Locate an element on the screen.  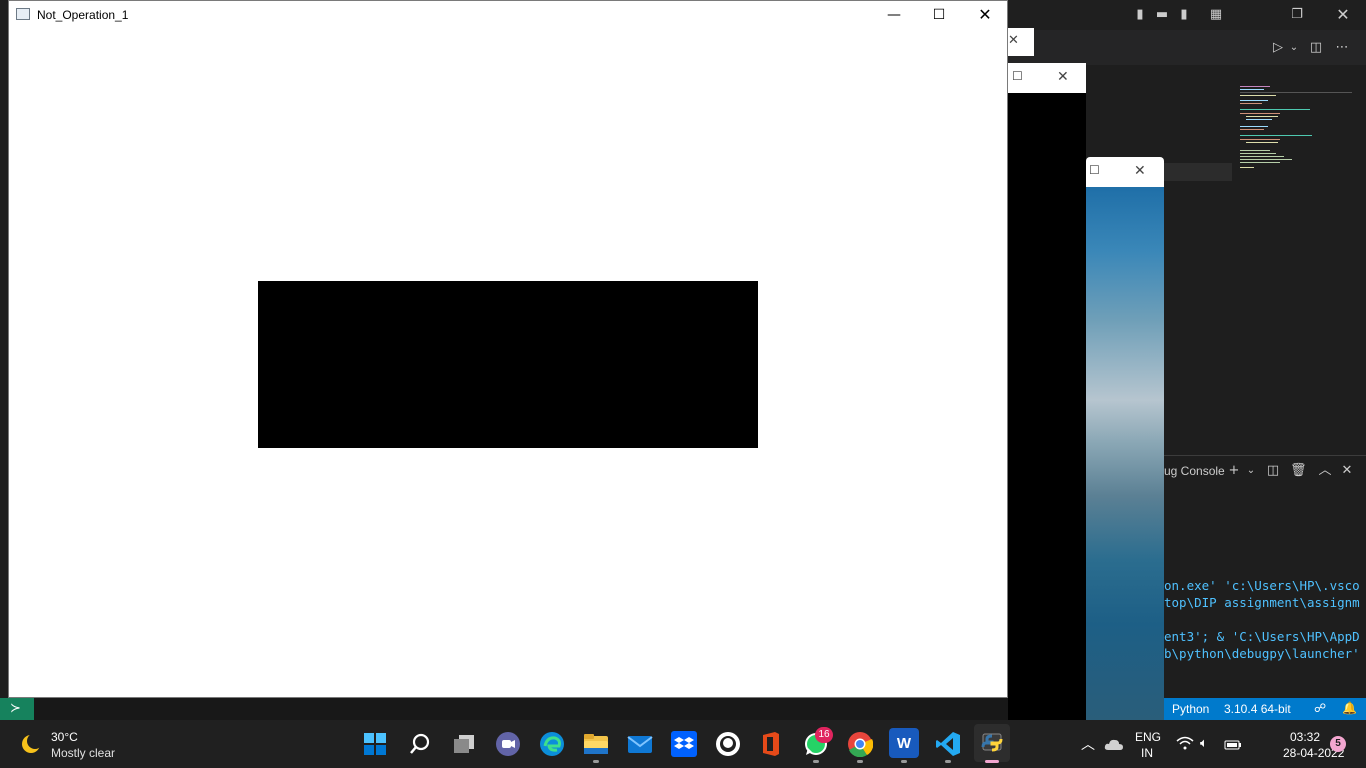
vscode-tab-bar: ▷ ⌄ ◫ ⋯ is located at coordinates (1187, 47).